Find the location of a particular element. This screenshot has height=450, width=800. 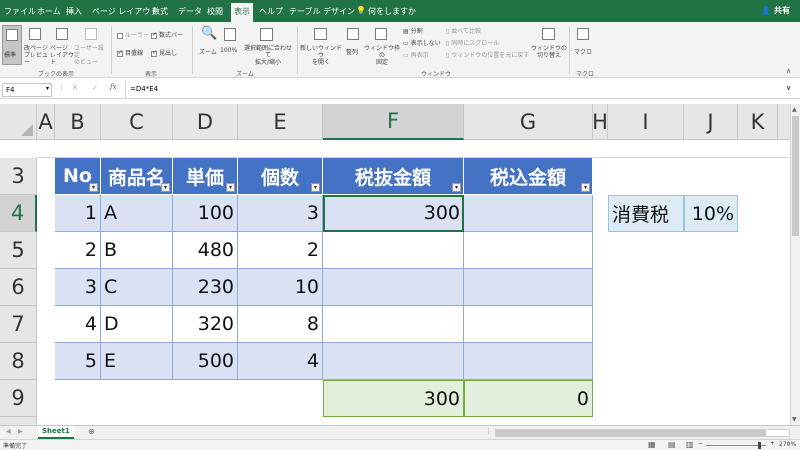

row-header-5: 5 is located at coordinates (18, 250).